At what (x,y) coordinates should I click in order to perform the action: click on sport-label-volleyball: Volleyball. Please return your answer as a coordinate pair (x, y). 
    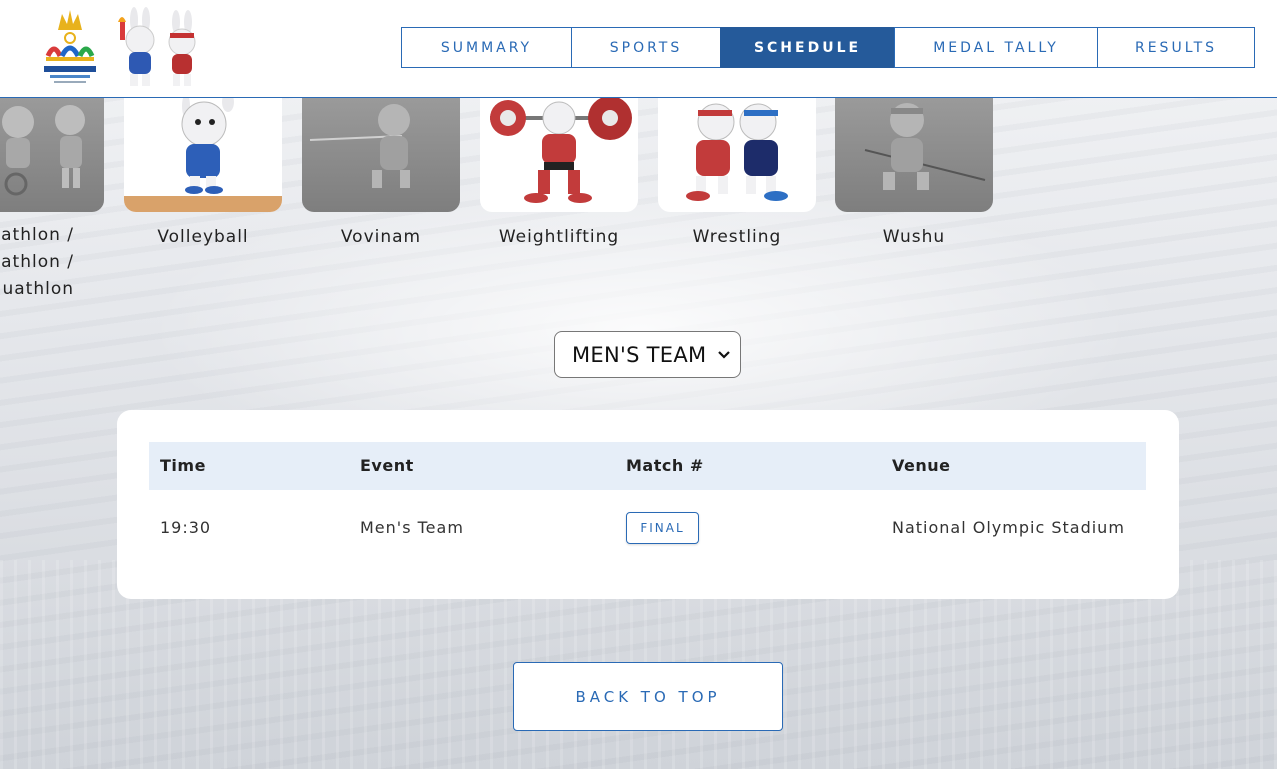
    Looking at the image, I should click on (203, 237).